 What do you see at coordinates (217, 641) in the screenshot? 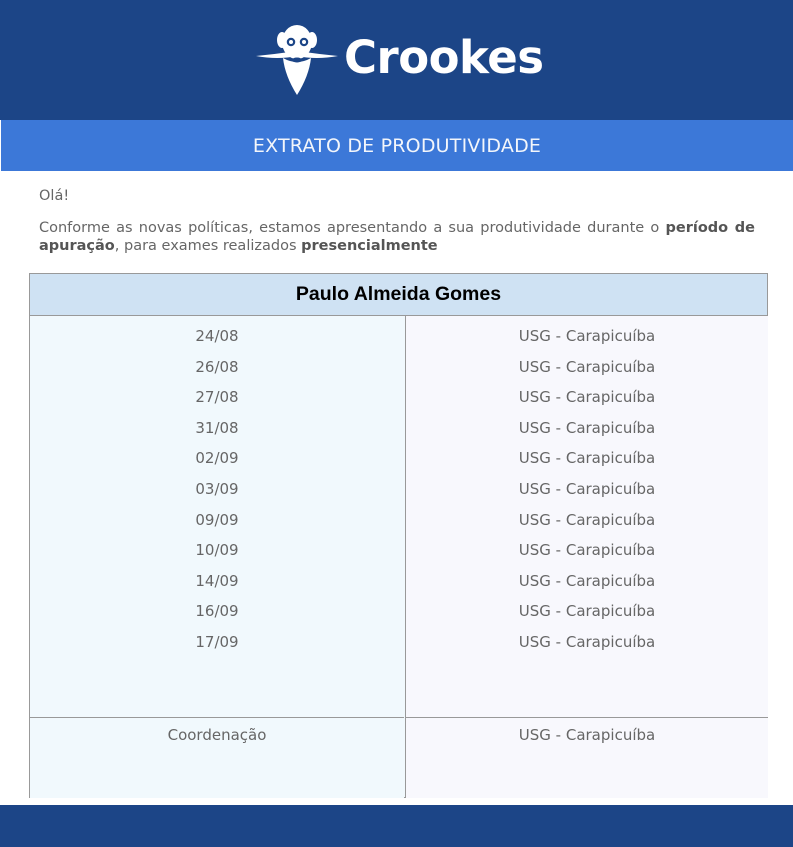
I see `date-cell: 17/09` at bounding box center [217, 641].